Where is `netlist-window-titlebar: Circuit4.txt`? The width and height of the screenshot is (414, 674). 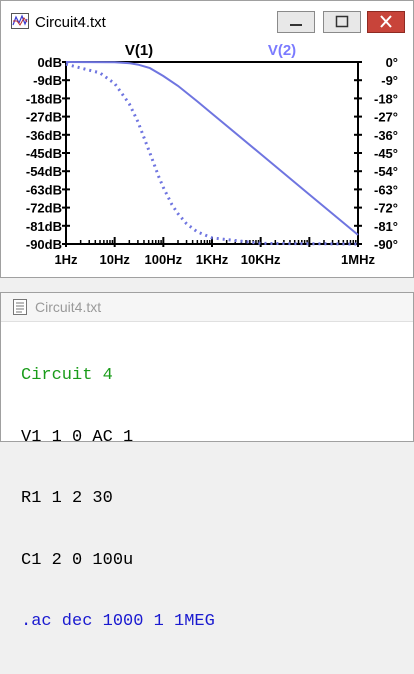 netlist-window-titlebar: Circuit4.txt is located at coordinates (207, 307).